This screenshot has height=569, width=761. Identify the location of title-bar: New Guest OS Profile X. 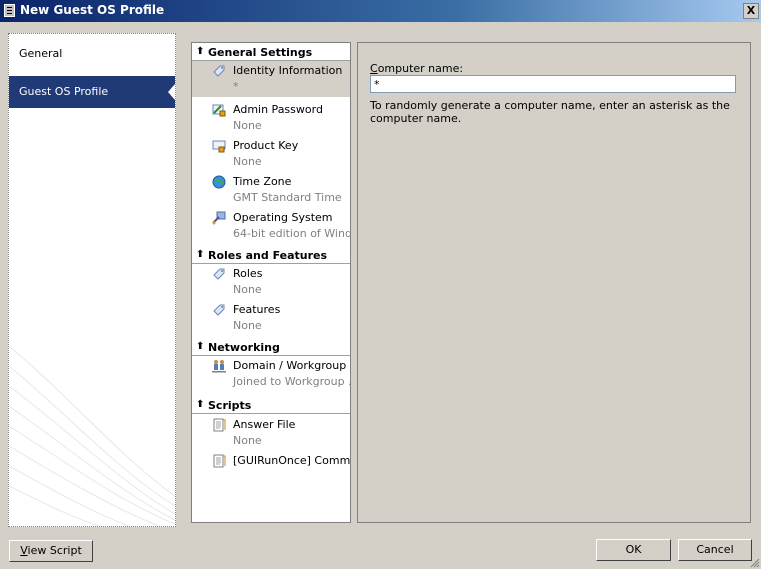
(380, 11).